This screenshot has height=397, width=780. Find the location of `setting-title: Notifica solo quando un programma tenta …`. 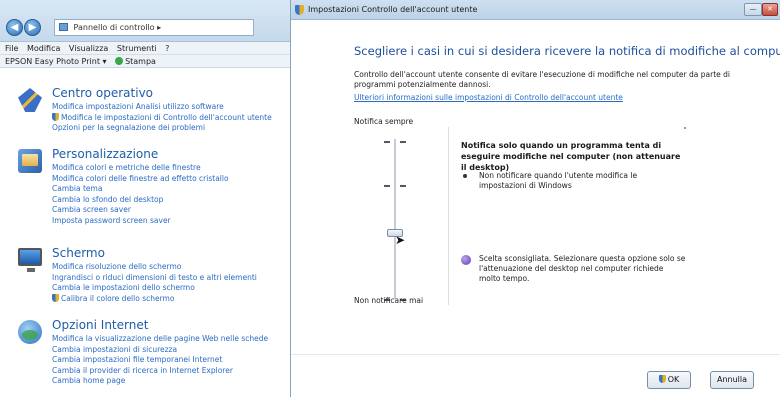

setting-title: Notifica solo quando un programma tenta … is located at coordinates (571, 156).